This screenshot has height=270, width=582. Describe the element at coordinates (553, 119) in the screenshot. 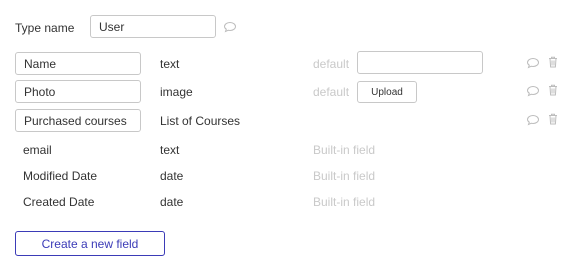

I see `field-purchased-courses-trash-icon` at that location.